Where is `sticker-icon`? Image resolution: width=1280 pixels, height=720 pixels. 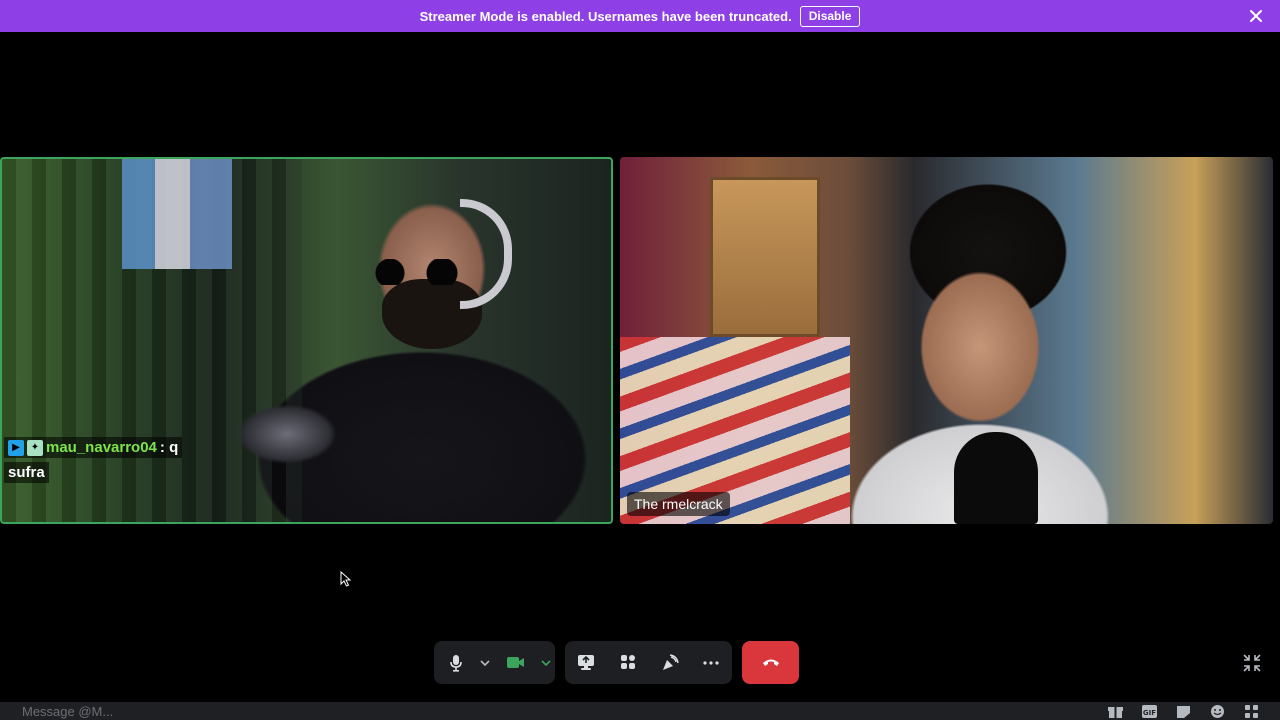 sticker-icon is located at coordinates (1183, 711).